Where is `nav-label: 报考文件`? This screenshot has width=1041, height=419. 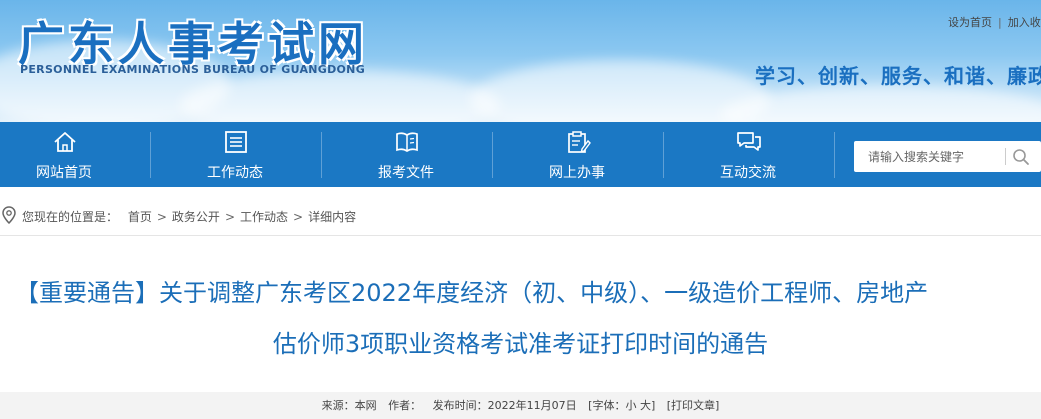
nav-label: 报考文件 is located at coordinates (406, 173).